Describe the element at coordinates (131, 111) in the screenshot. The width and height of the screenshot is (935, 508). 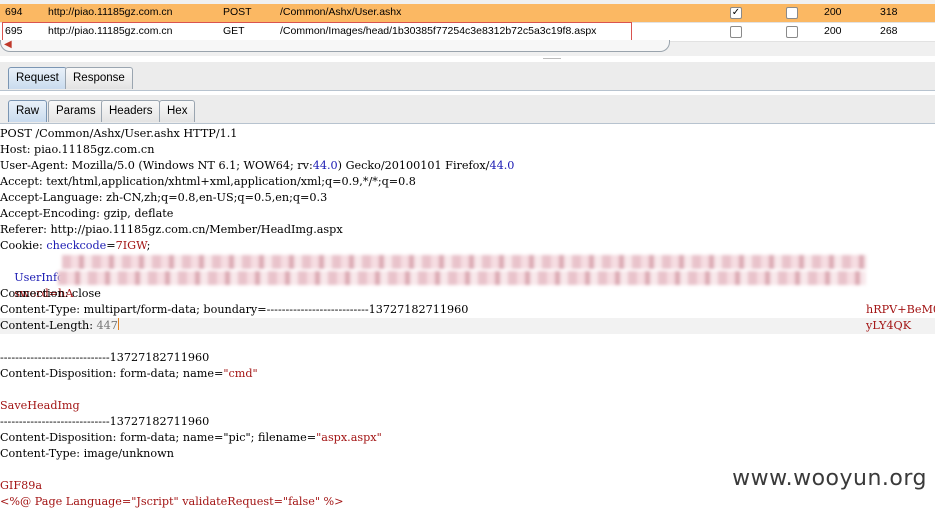
I see `tab-headers: Headers` at that location.